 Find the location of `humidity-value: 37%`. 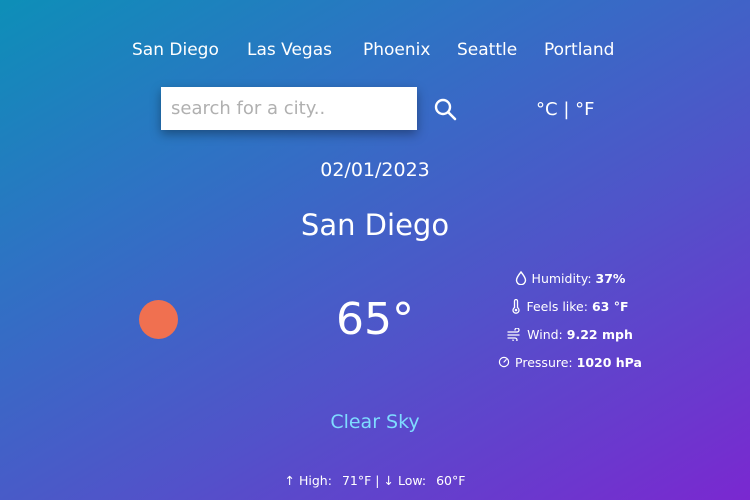

humidity-value: 37% is located at coordinates (610, 278).